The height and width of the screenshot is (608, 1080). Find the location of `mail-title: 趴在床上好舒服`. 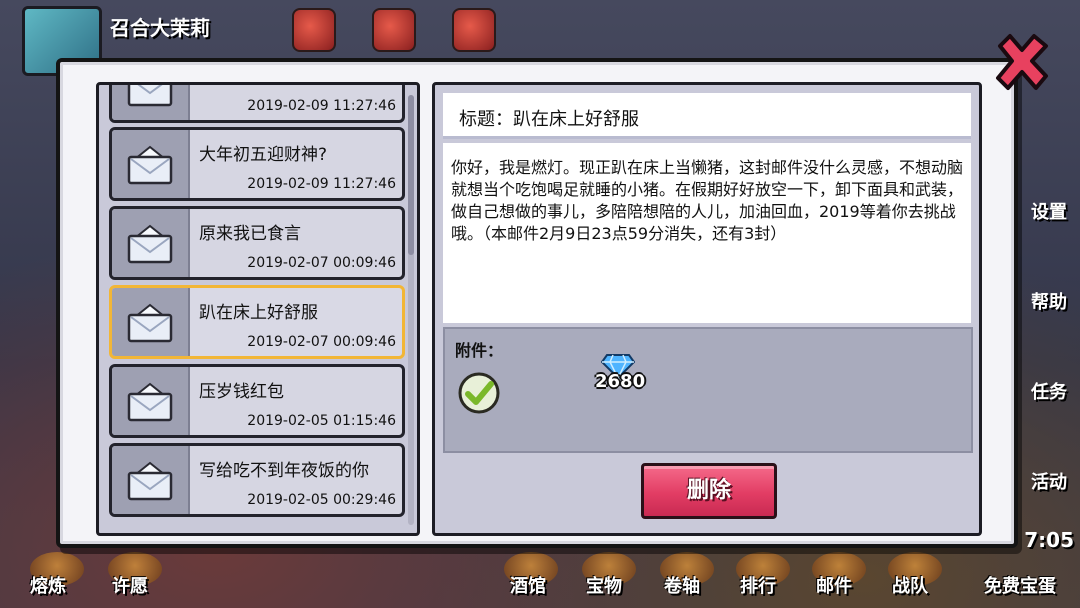

mail-title: 趴在床上好舒服 is located at coordinates (258, 313).